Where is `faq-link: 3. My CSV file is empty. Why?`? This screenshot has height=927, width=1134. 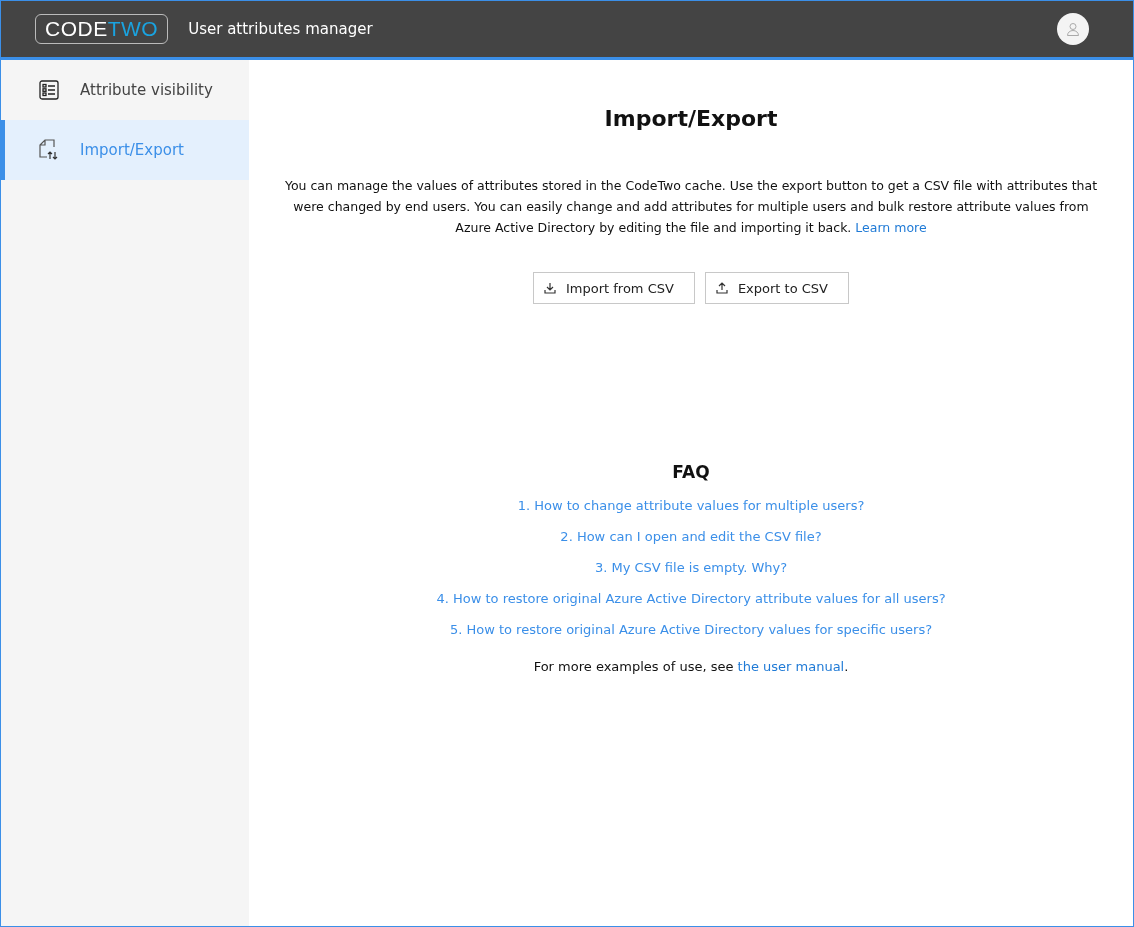 faq-link: 3. My CSV file is empty. Why? is located at coordinates (691, 567).